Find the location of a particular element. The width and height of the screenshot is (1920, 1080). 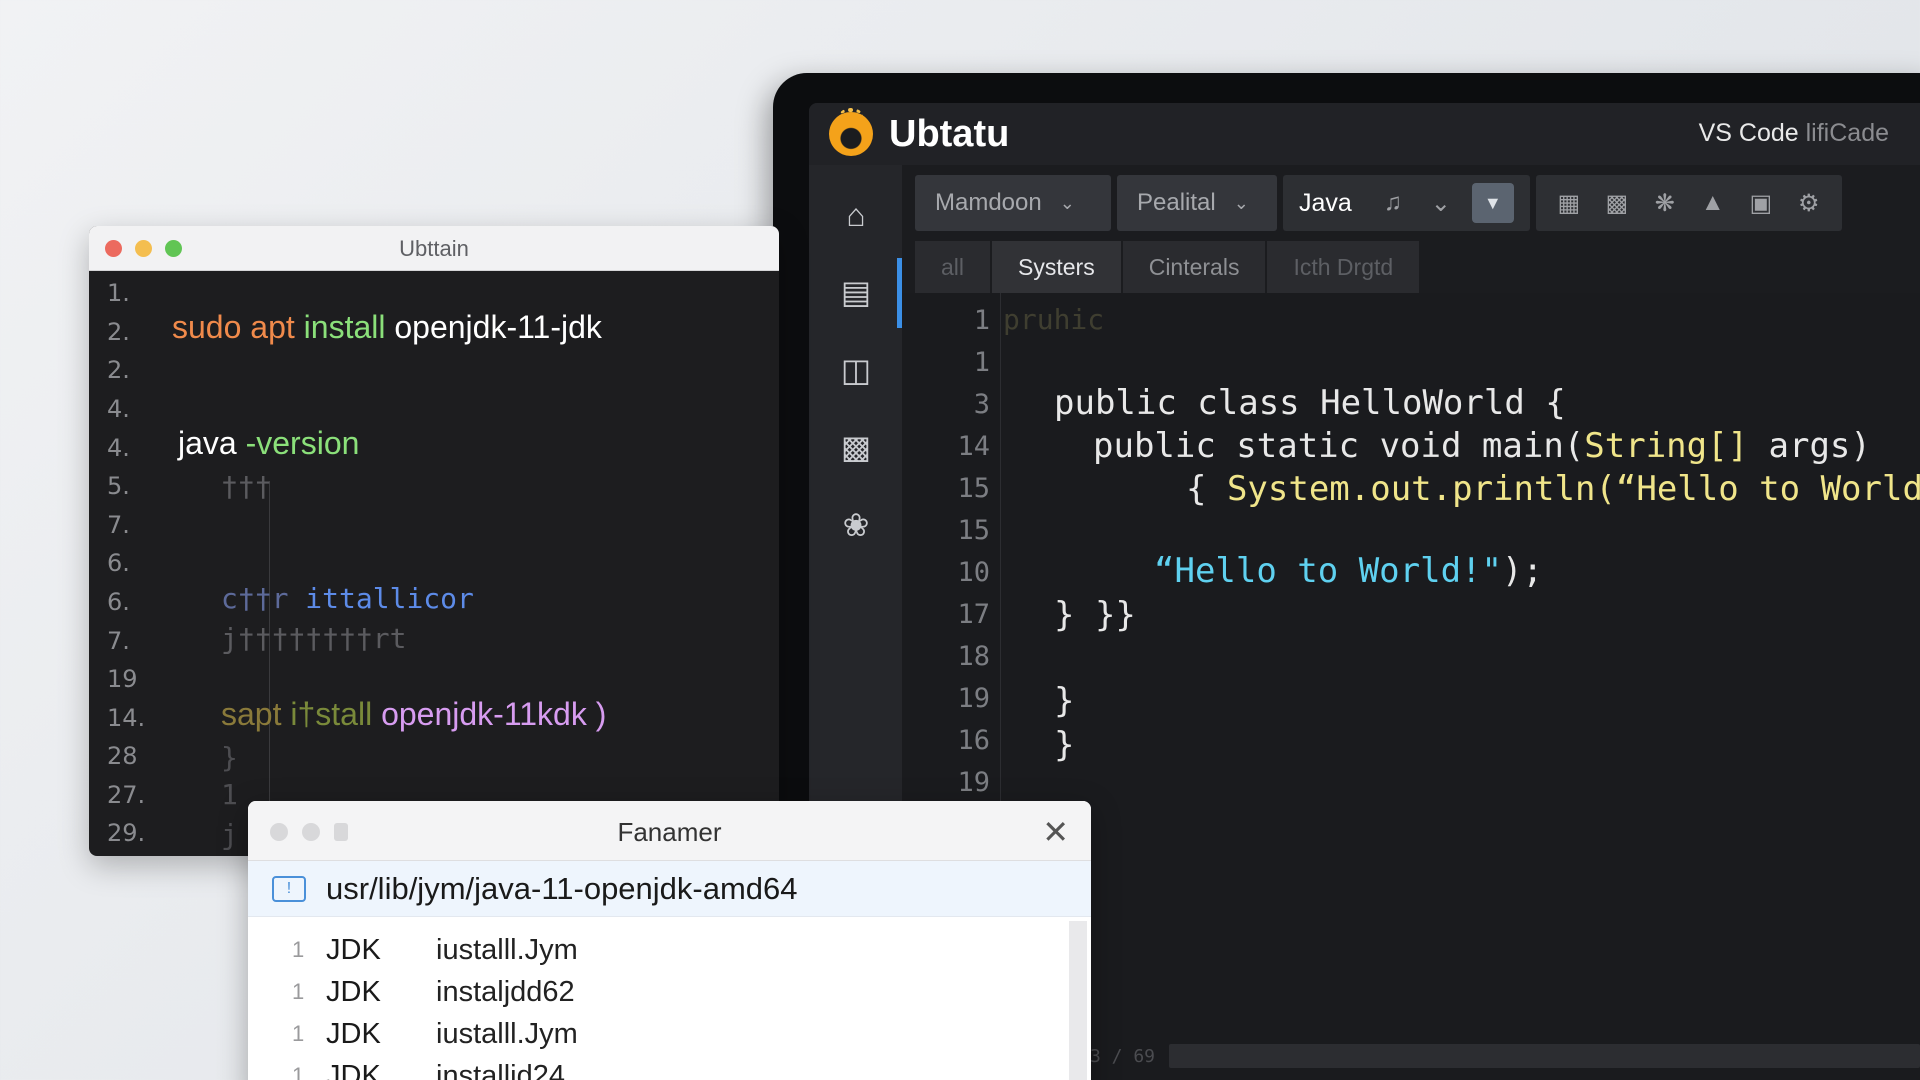

line-number: 10 is located at coordinates (973, 572).